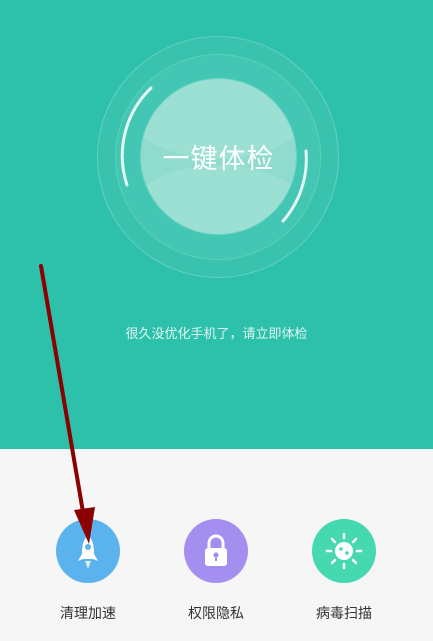 The height and width of the screenshot is (641, 433). I want to click on tool-label: 病毒扫描, so click(344, 614).